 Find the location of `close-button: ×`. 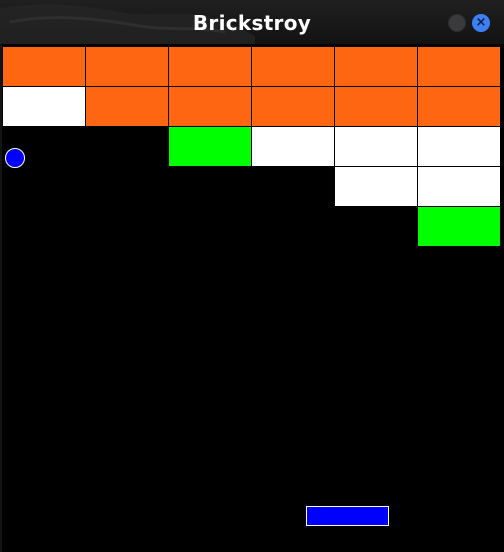

close-button: × is located at coordinates (481, 23).